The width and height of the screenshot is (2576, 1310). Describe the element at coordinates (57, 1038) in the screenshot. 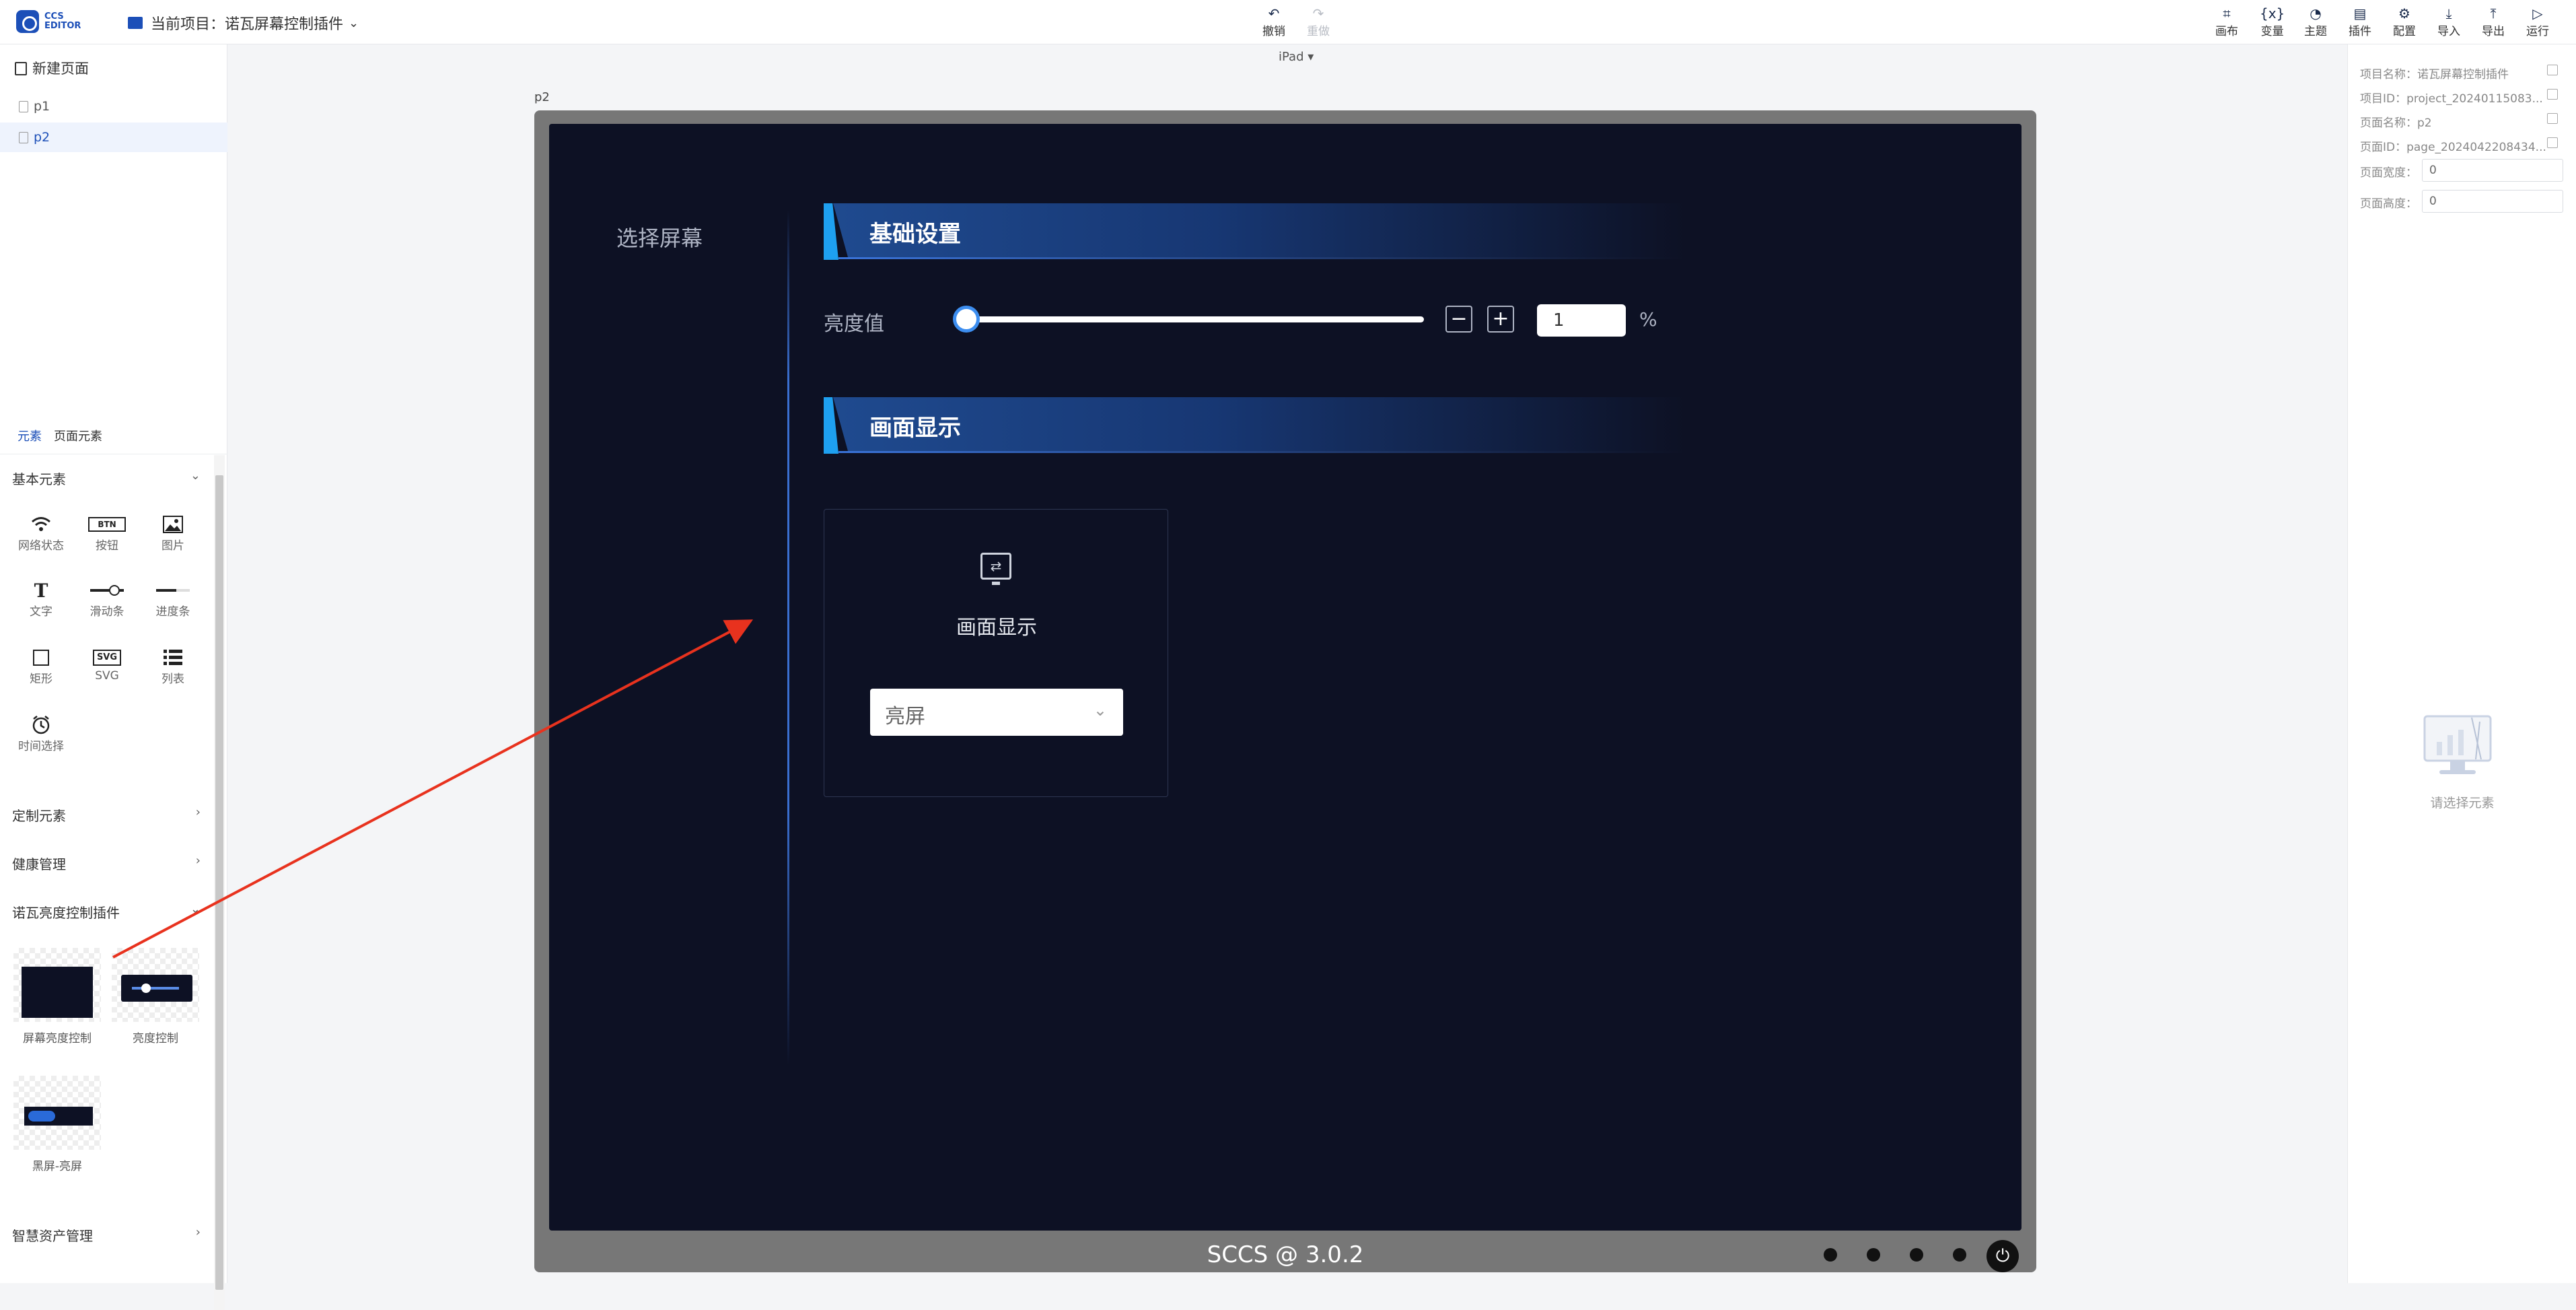

I see `plugin-label: 屏幕亮度控制` at that location.